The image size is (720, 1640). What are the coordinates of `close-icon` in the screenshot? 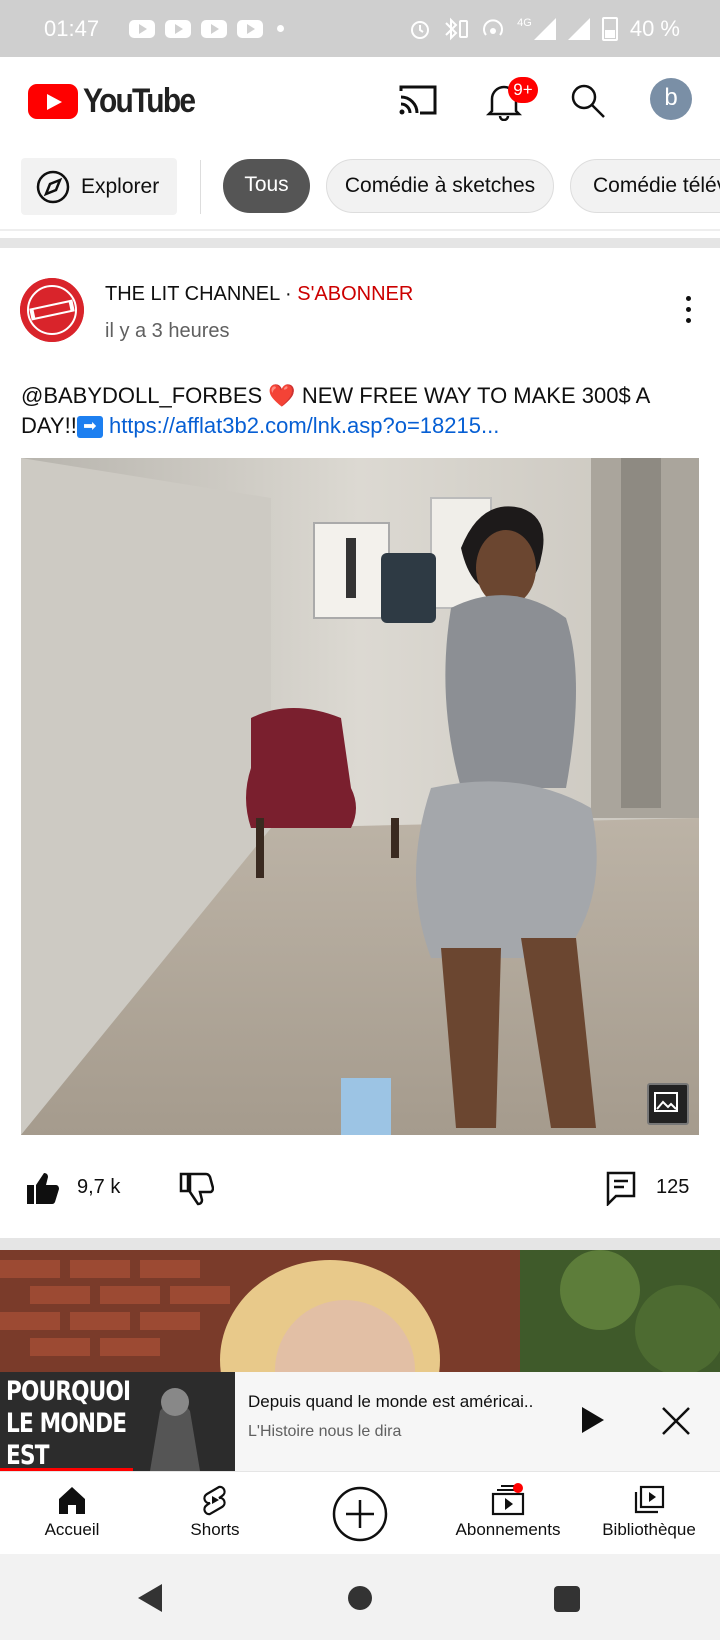 It's located at (676, 1421).